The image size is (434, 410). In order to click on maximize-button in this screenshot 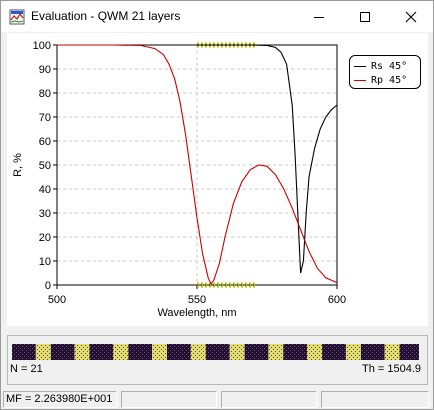, I will do `click(365, 16)`.